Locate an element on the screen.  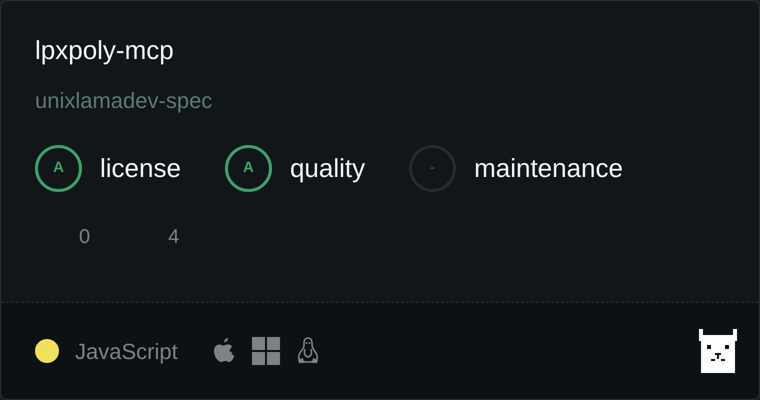
llama-logo-icon is located at coordinates (718, 351).